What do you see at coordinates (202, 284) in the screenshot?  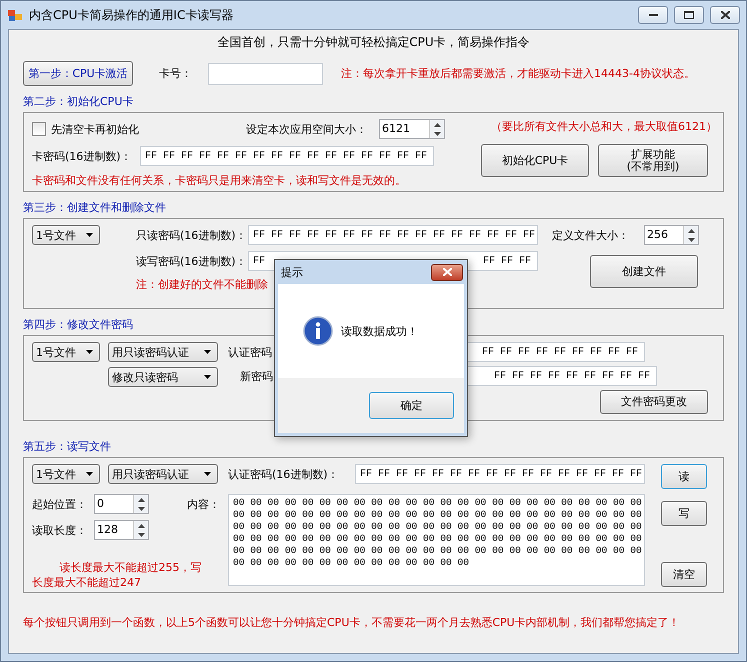 I see `create-file-note: 注：创建好的文件不能删除` at bounding box center [202, 284].